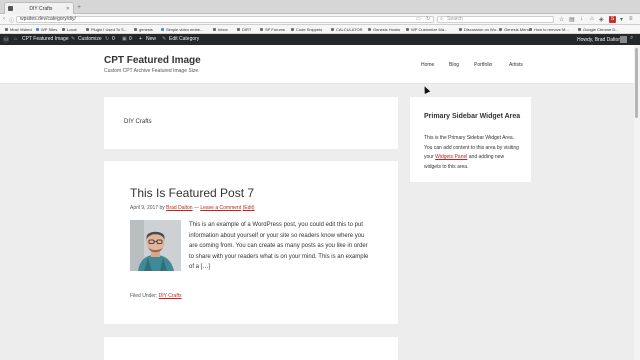 The image size is (640, 360). Describe the element at coordinates (249, 208) in the screenshot. I see `edit-link: (Edit)` at that location.